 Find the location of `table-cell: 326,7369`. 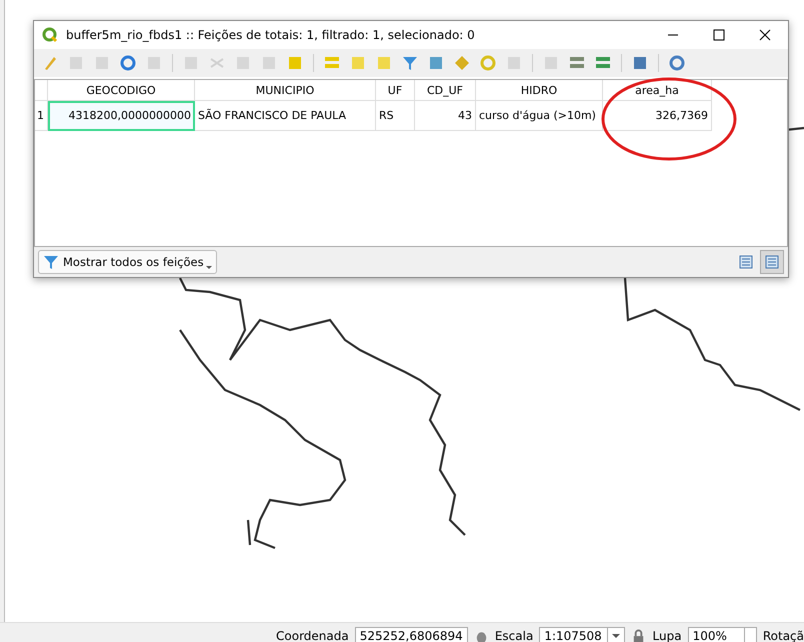

table-cell: 326,7369 is located at coordinates (657, 115).